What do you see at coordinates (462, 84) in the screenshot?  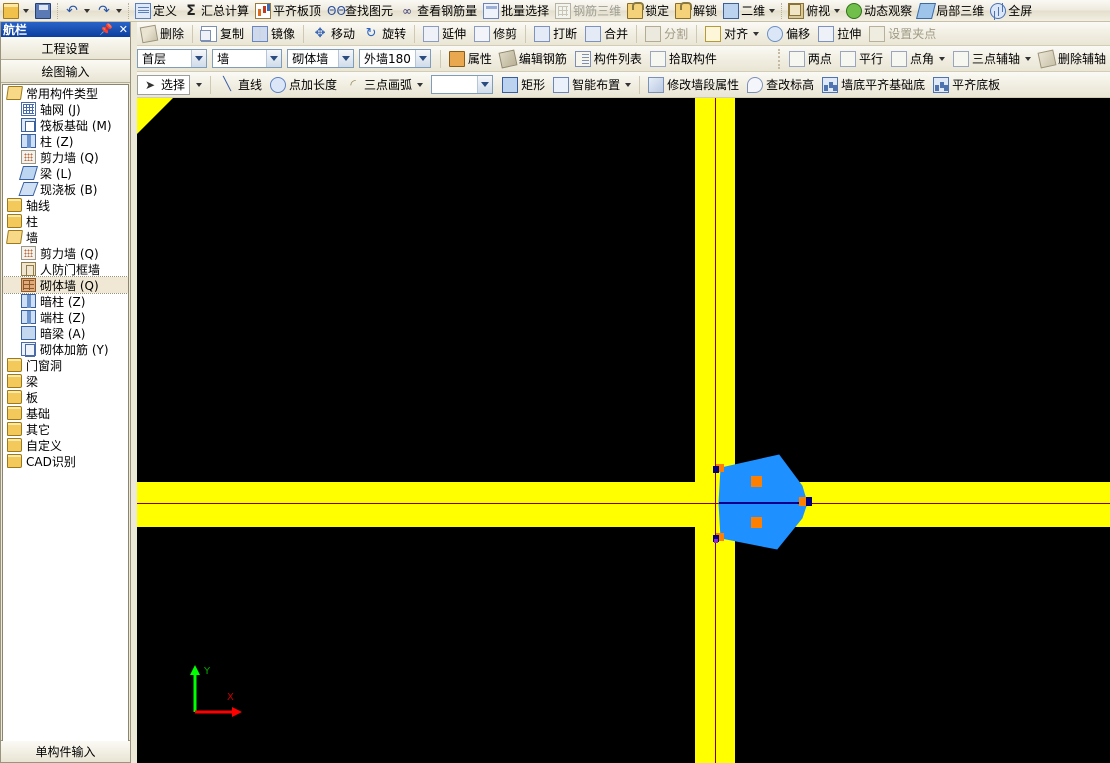 I see `arc-option-combo` at bounding box center [462, 84].